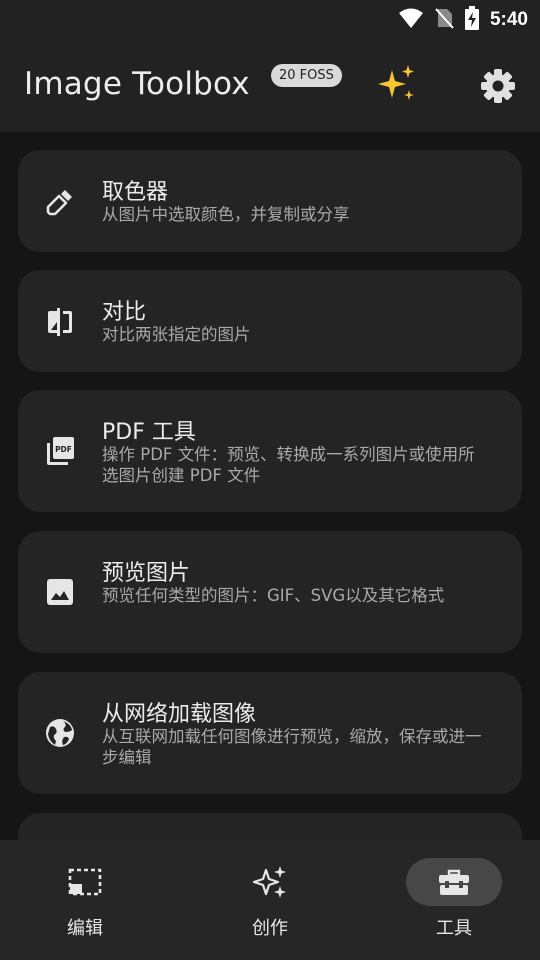  What do you see at coordinates (146, 573) in the screenshot?
I see `tool-title: 预览图片` at bounding box center [146, 573].